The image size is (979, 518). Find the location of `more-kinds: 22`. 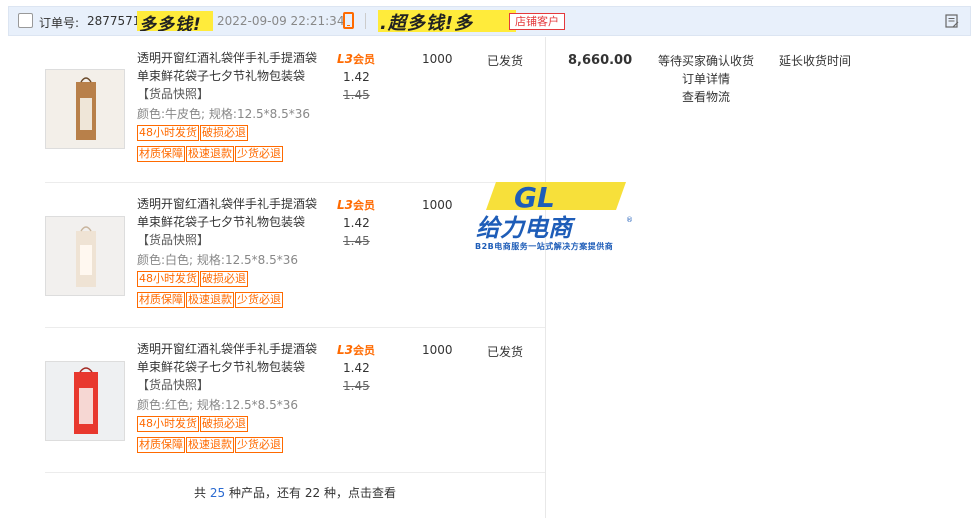

more-kinds: 22 is located at coordinates (312, 493).